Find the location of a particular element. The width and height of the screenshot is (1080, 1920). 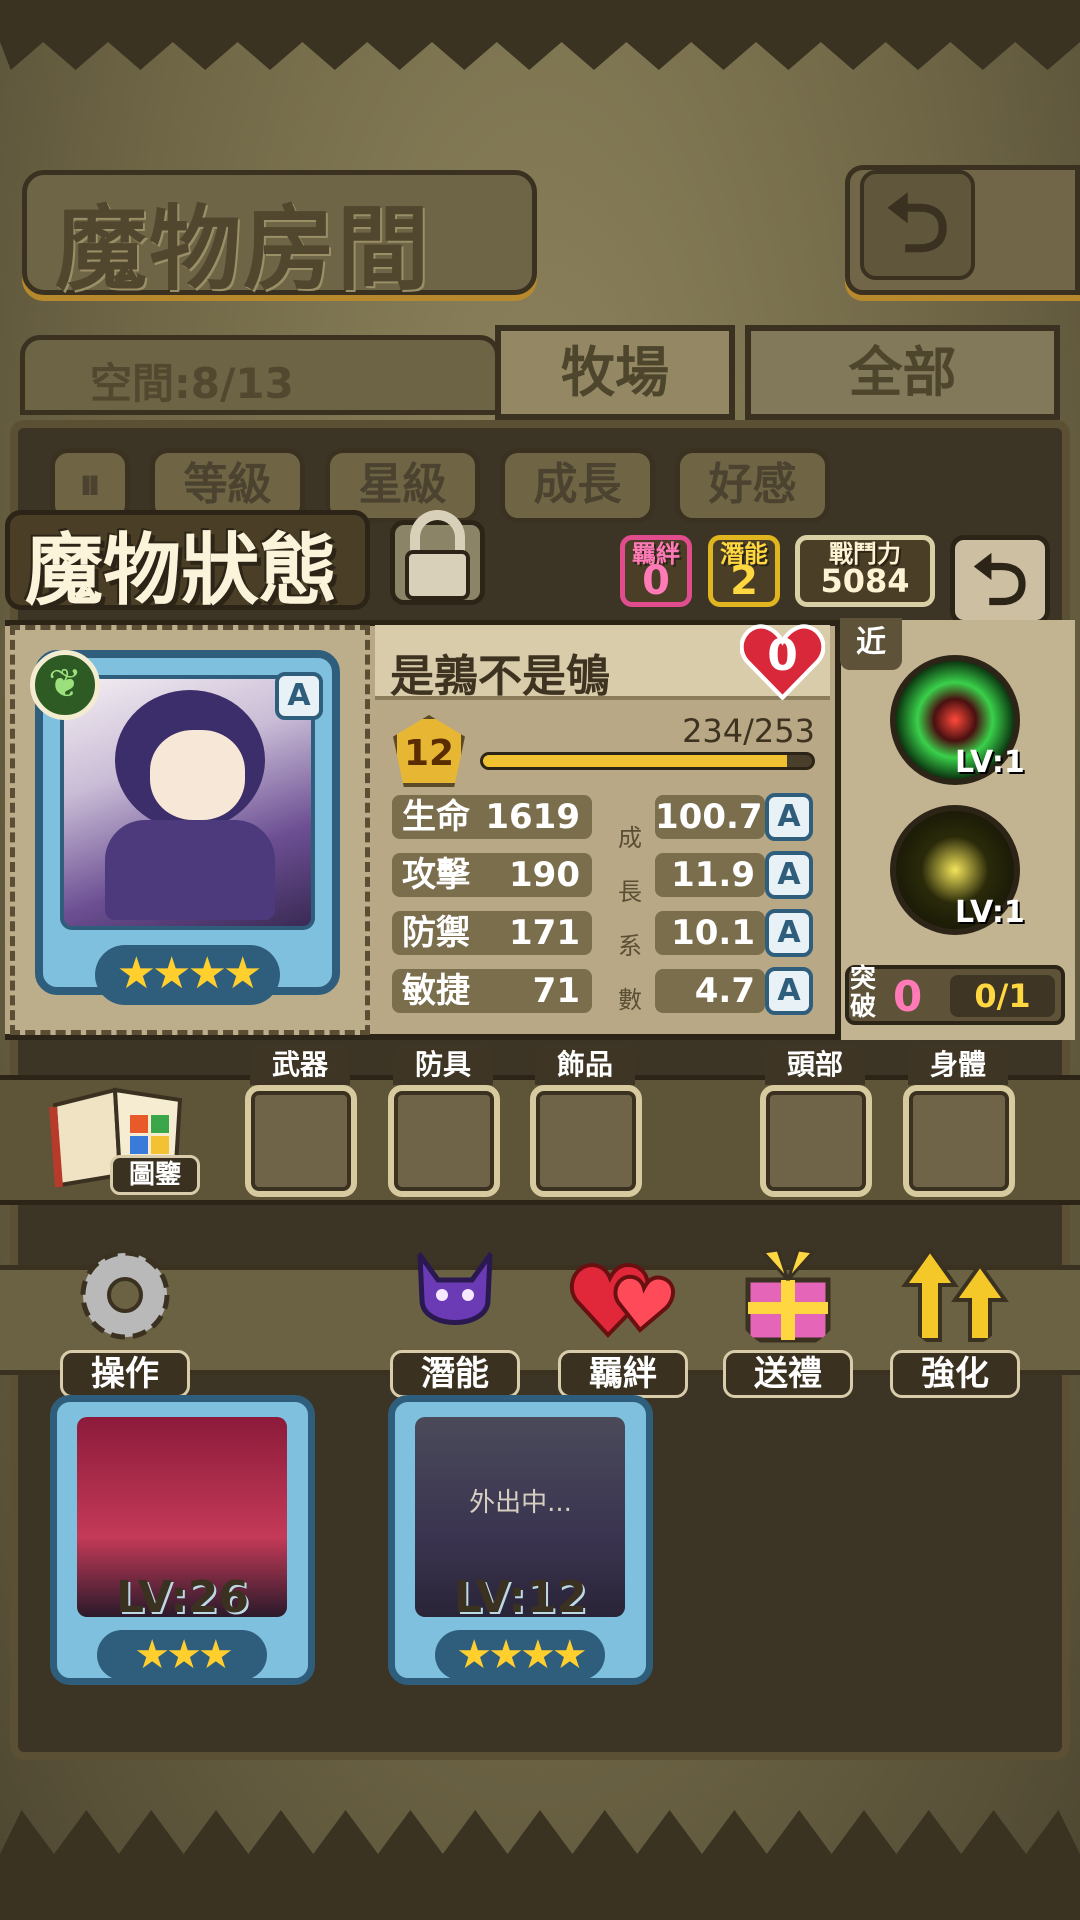

enhance-label: 強化 is located at coordinates (955, 1374).